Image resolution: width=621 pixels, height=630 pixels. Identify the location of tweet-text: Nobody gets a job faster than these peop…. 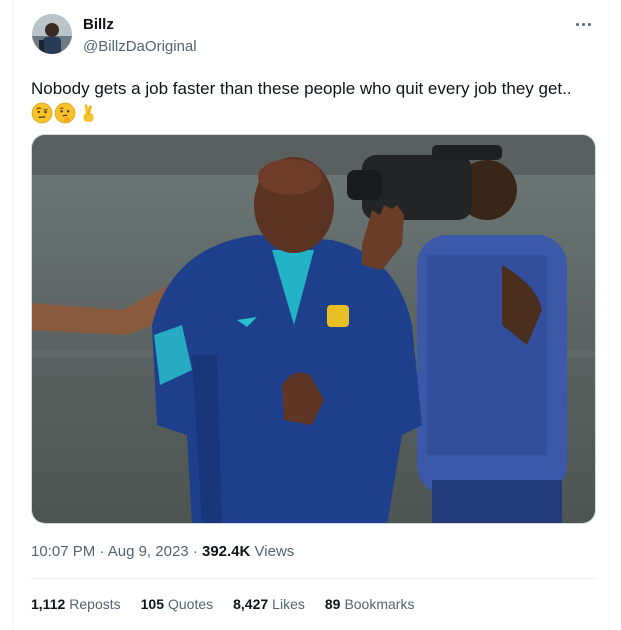
(301, 88).